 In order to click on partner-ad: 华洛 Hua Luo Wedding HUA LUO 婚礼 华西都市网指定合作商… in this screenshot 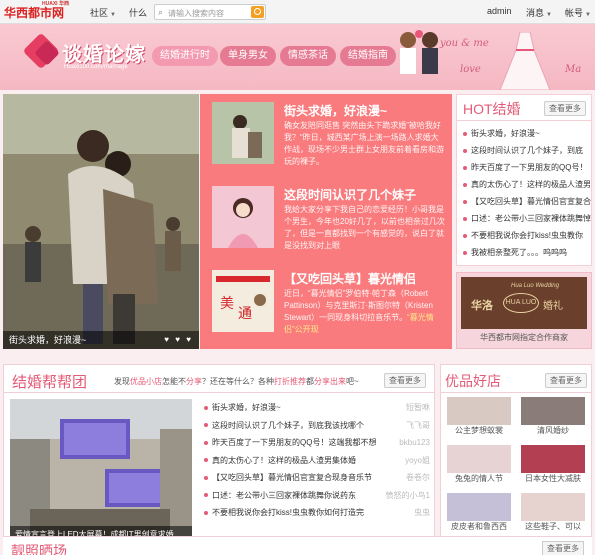, I will do `click(524, 310)`.